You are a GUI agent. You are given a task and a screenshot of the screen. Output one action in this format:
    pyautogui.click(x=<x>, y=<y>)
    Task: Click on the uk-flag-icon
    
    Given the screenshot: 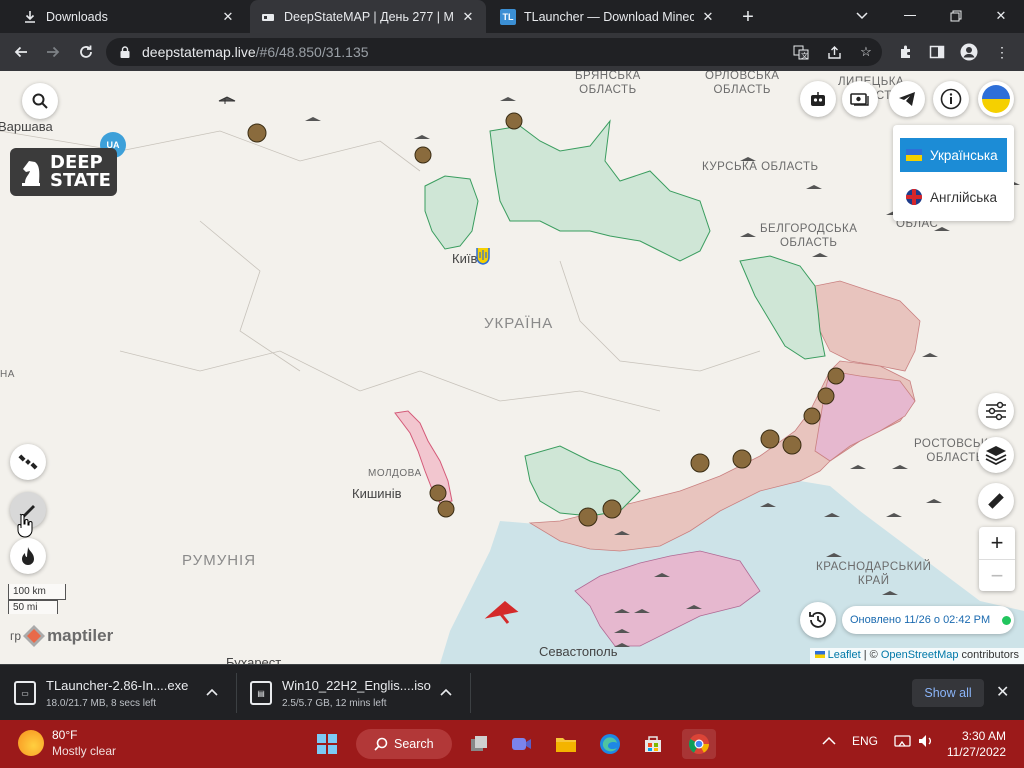 What is the action you would take?
    pyautogui.click(x=914, y=197)
    